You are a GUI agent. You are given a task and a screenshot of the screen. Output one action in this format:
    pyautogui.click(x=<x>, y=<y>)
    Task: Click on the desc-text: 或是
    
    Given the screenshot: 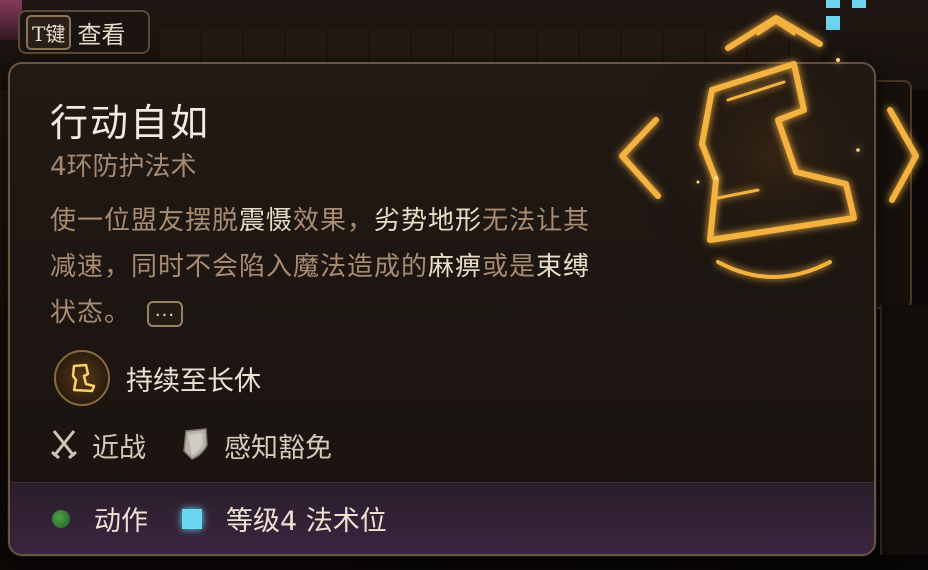 What is the action you would take?
    pyautogui.click(x=509, y=267)
    